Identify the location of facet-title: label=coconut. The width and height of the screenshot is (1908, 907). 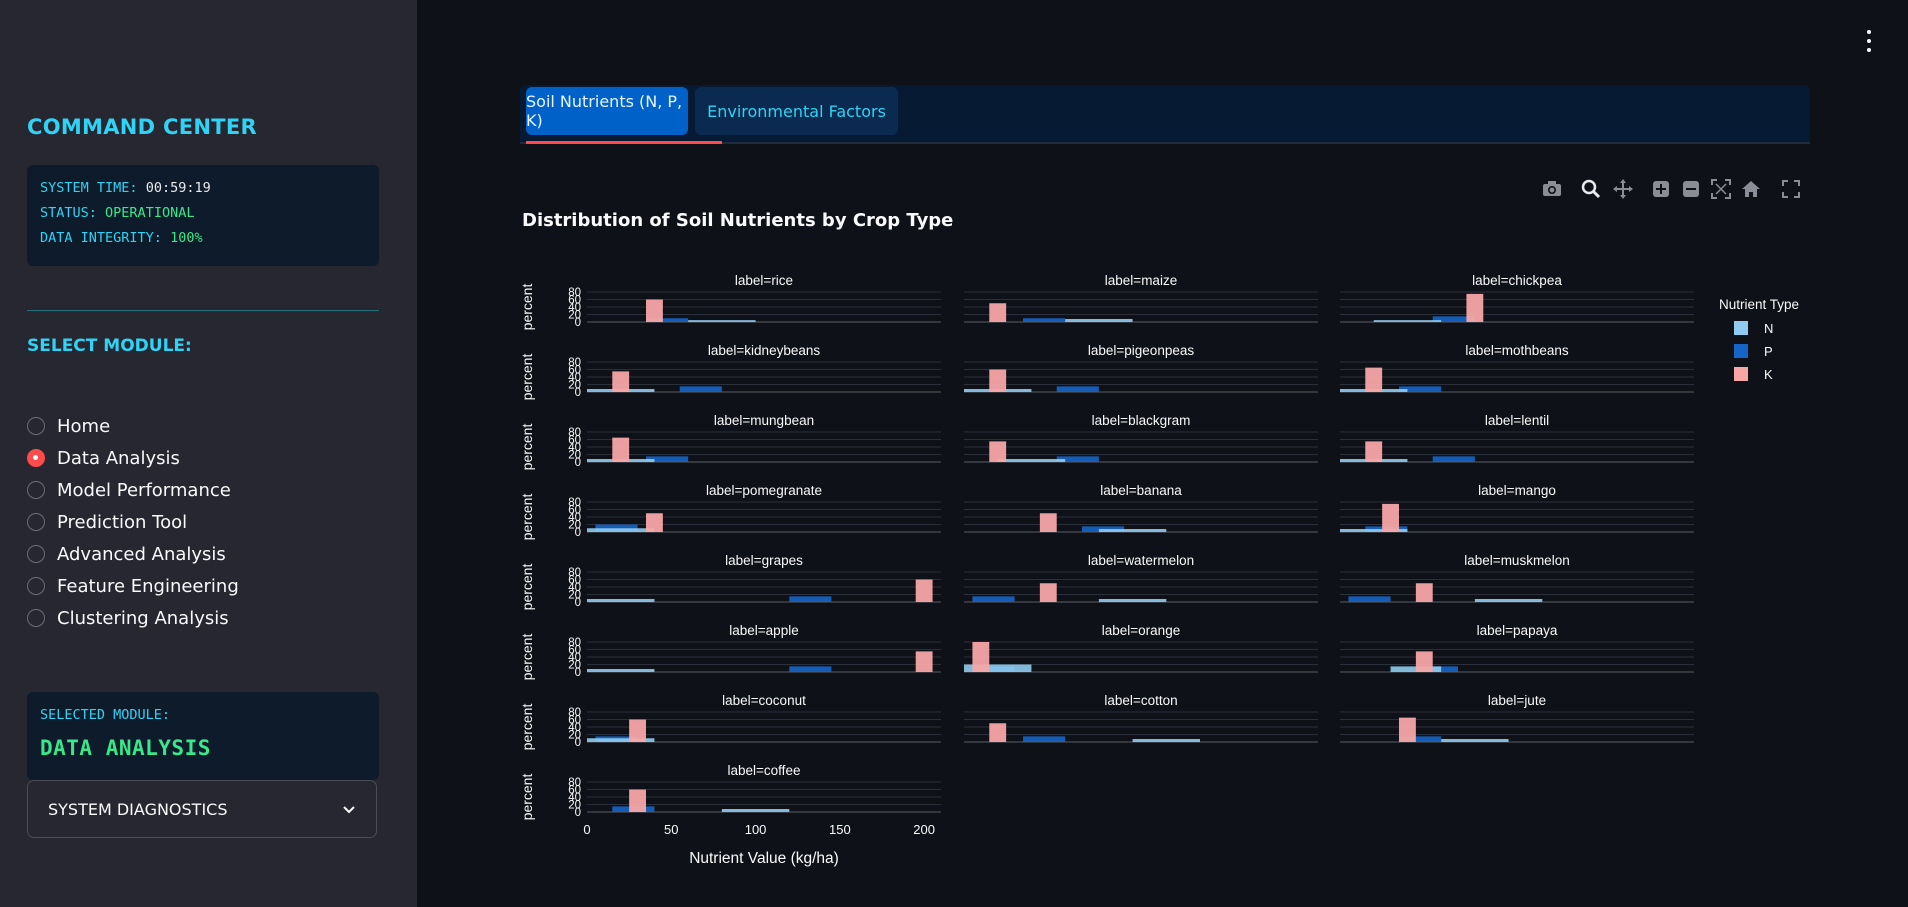
(764, 700).